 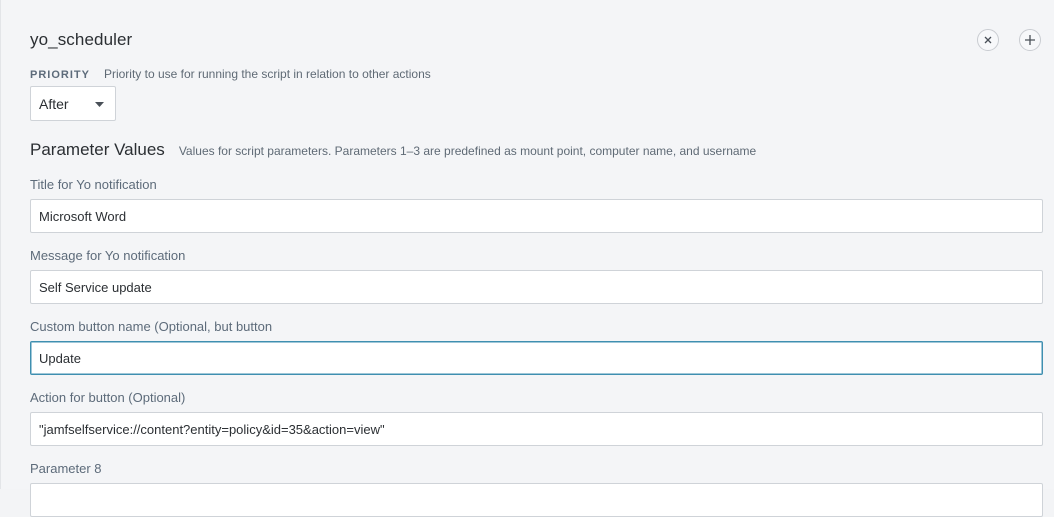 I want to click on plus-icon, so click(x=1030, y=40).